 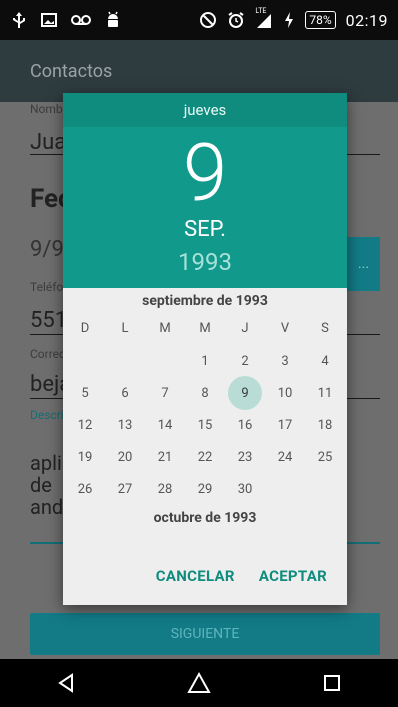 I want to click on weekday-header-row: D L M M J V S, so click(x=205, y=328).